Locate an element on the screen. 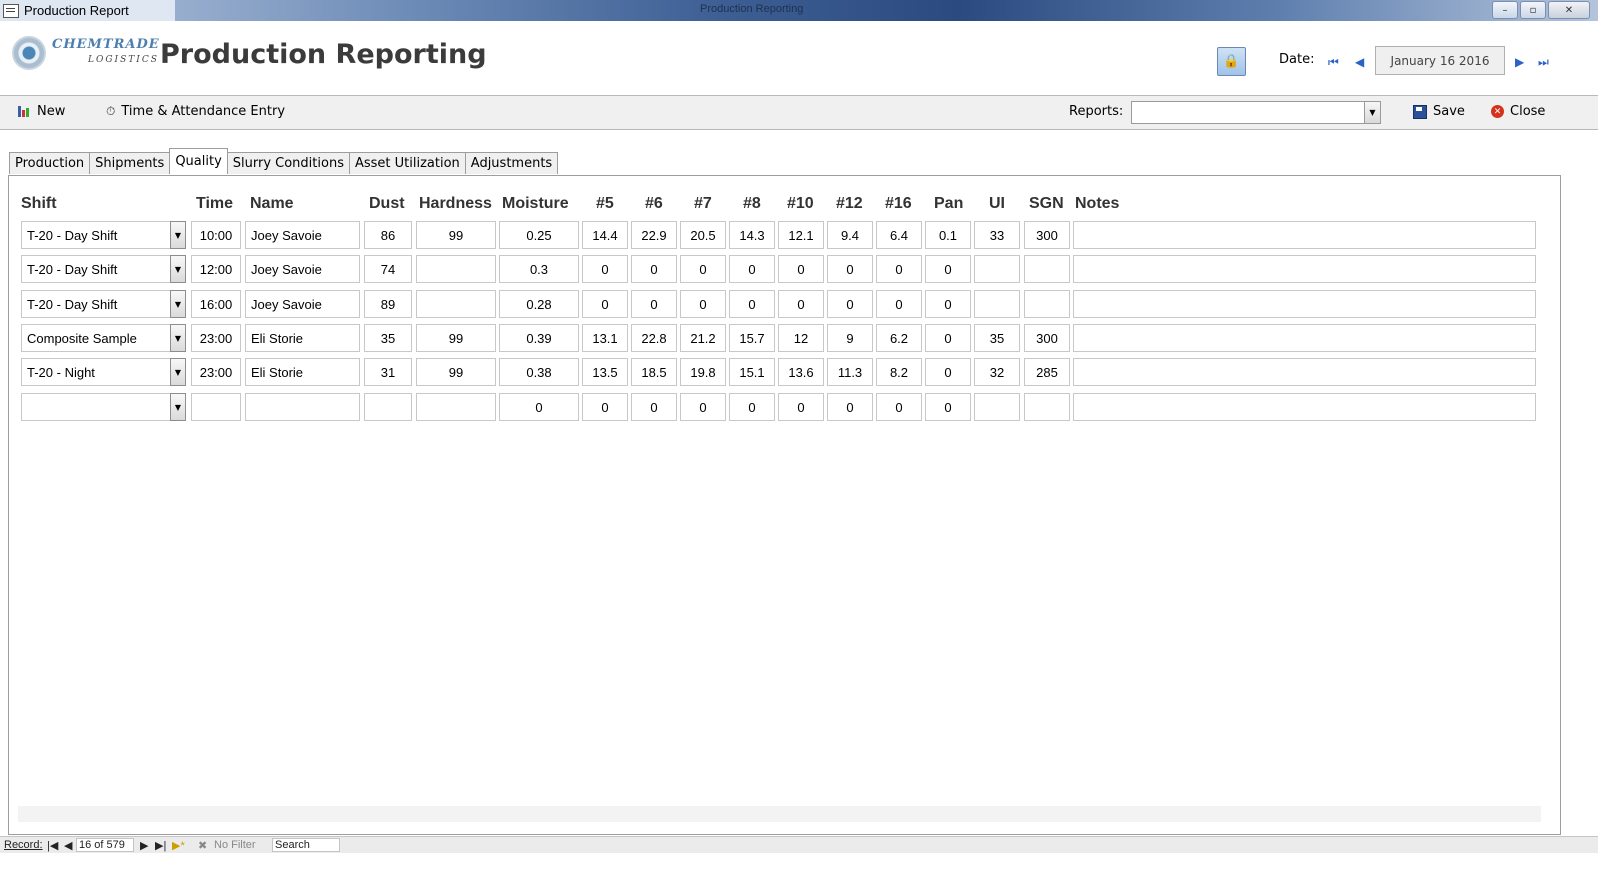 This screenshot has height=869, width=1598. tab-quality: Quality is located at coordinates (198, 161).